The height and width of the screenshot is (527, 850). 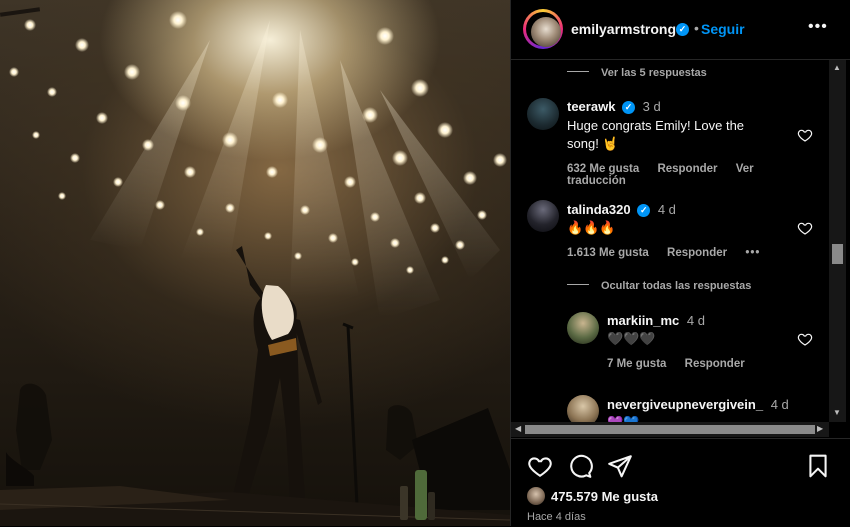 What do you see at coordinates (608, 253) in the screenshot?
I see `comment-likes-count: 1.613 Me gusta` at bounding box center [608, 253].